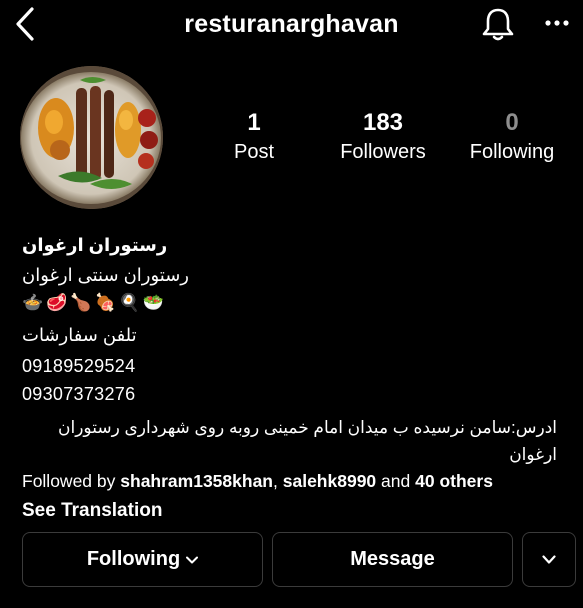 This screenshot has height=608, width=583. Describe the element at coordinates (133, 559) in the screenshot. I see `following-button-label: Following` at that location.